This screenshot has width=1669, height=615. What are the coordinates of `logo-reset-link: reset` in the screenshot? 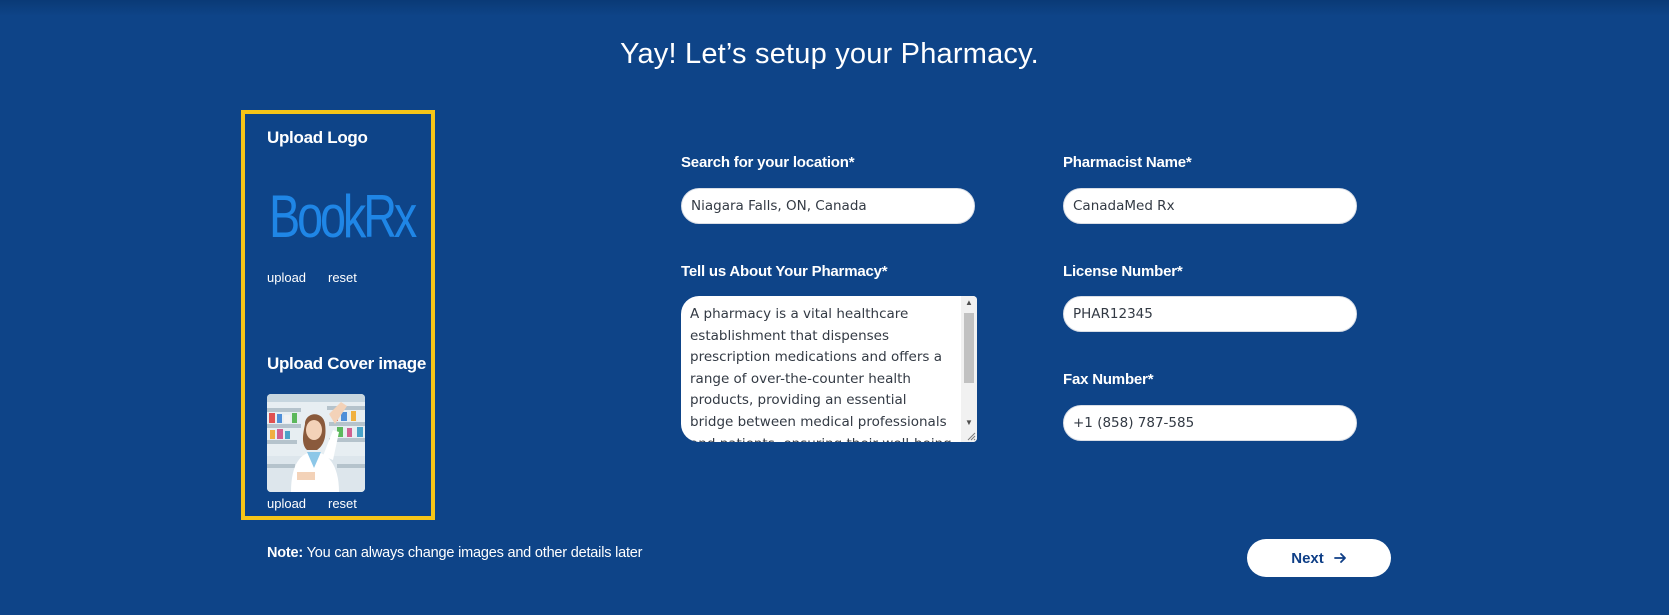 It's located at (342, 277).